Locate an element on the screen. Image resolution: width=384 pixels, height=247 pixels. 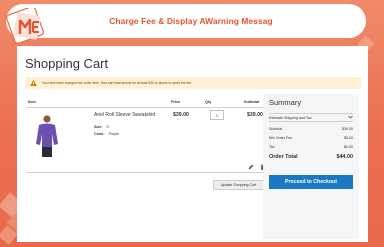
col-header-price: Price is located at coordinates (176, 102).